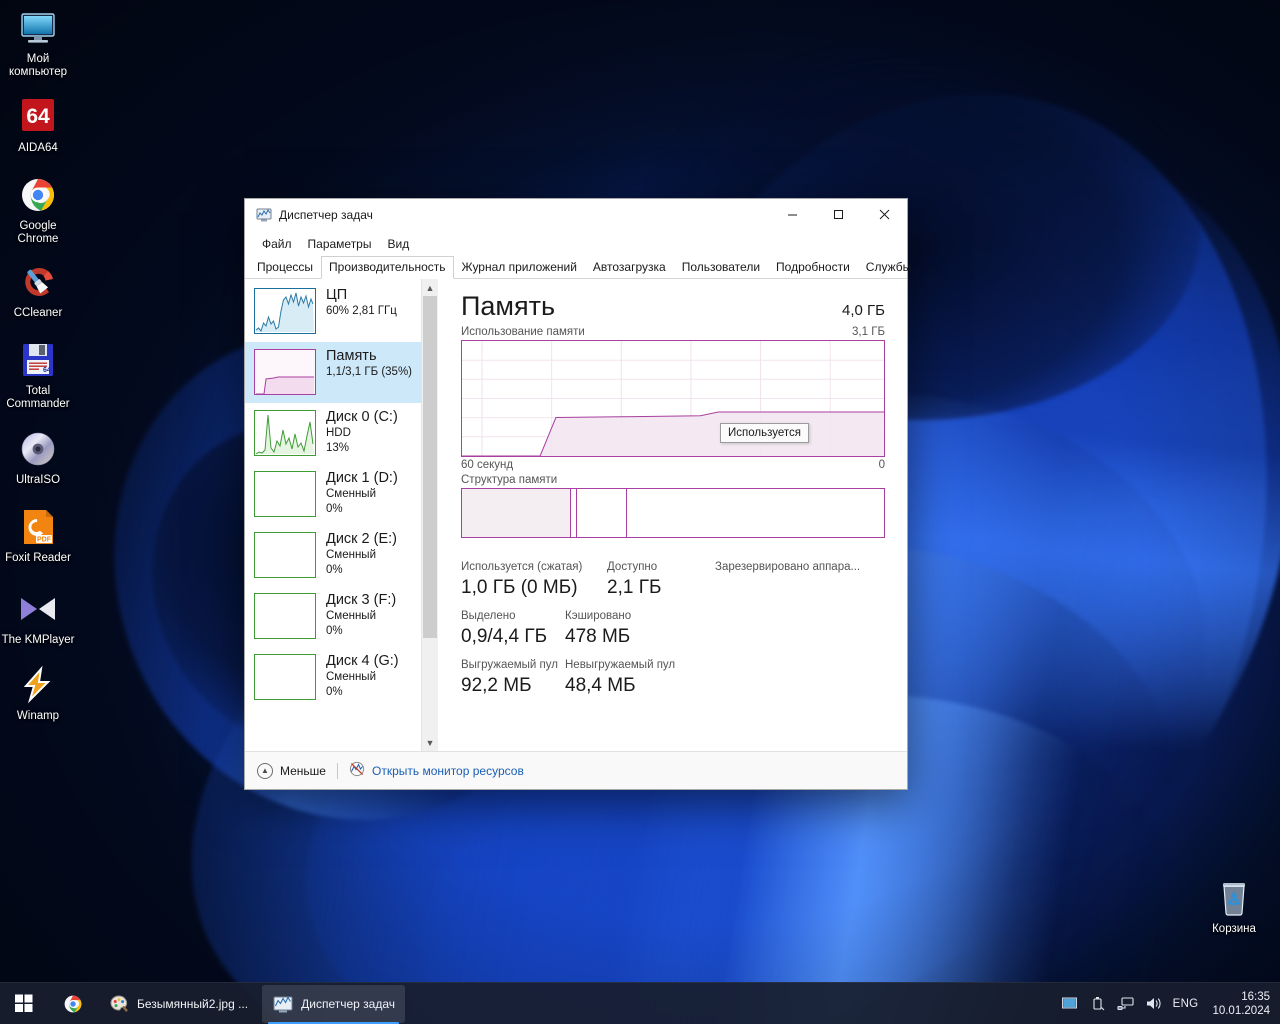 Image resolution: width=1280 pixels, height=1024 pixels. What do you see at coordinates (38, 117) in the screenshot?
I see `aida64-icon: 64` at bounding box center [38, 117].